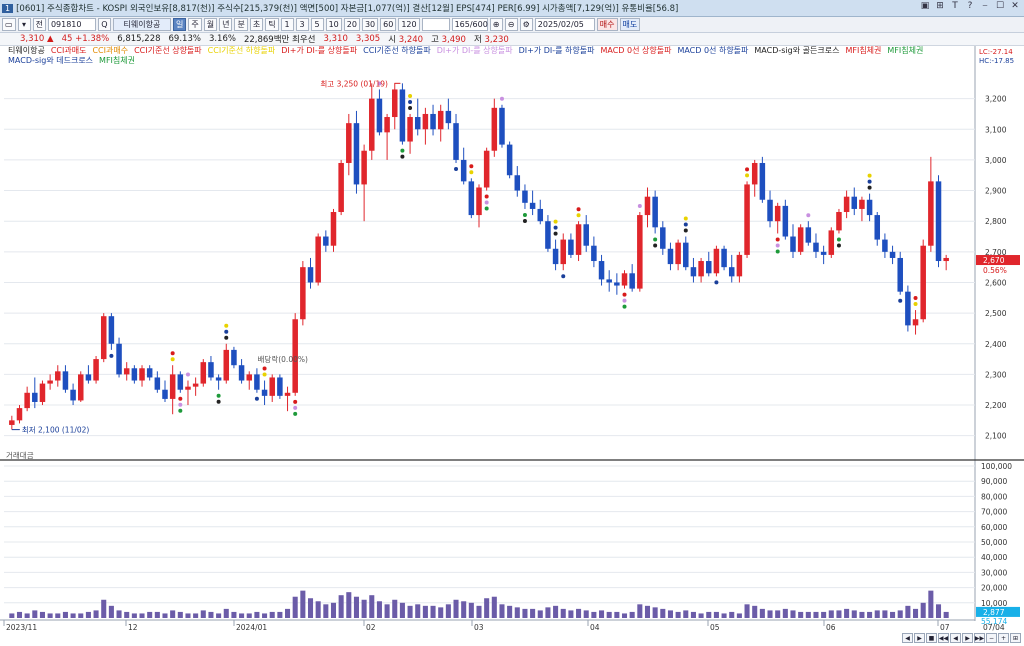 This screenshot has height=646, width=1024. Describe the element at coordinates (607, 24) in the screenshot. I see `buy-button: 매수` at that location.